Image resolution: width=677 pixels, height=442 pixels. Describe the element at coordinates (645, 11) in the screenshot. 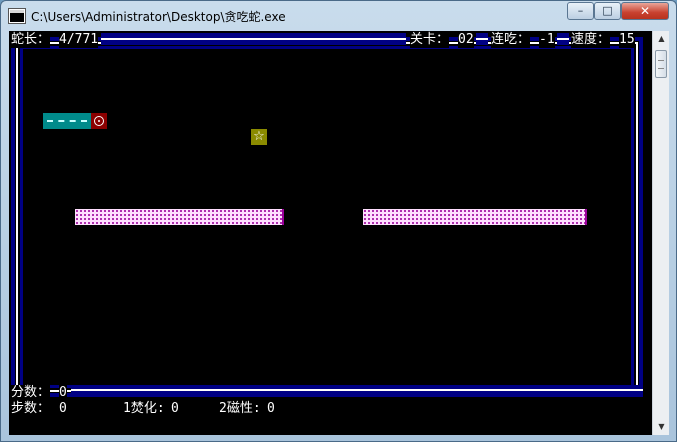

I see `close-button: ✕` at that location.